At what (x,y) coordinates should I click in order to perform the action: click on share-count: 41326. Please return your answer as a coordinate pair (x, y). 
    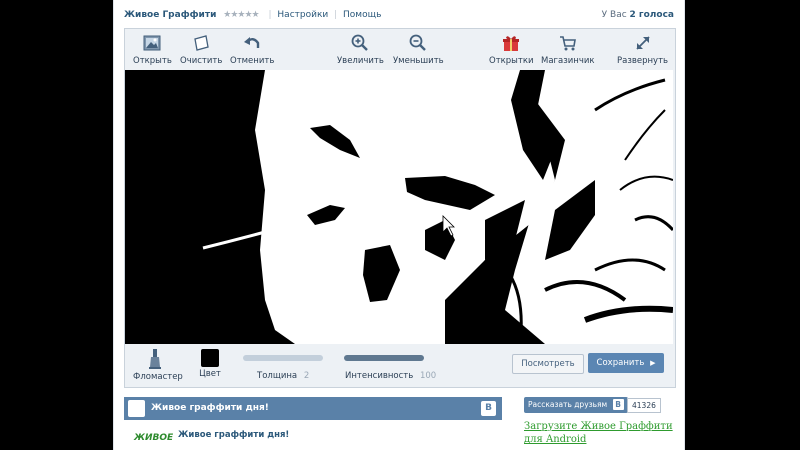
    Looking at the image, I should click on (644, 405).